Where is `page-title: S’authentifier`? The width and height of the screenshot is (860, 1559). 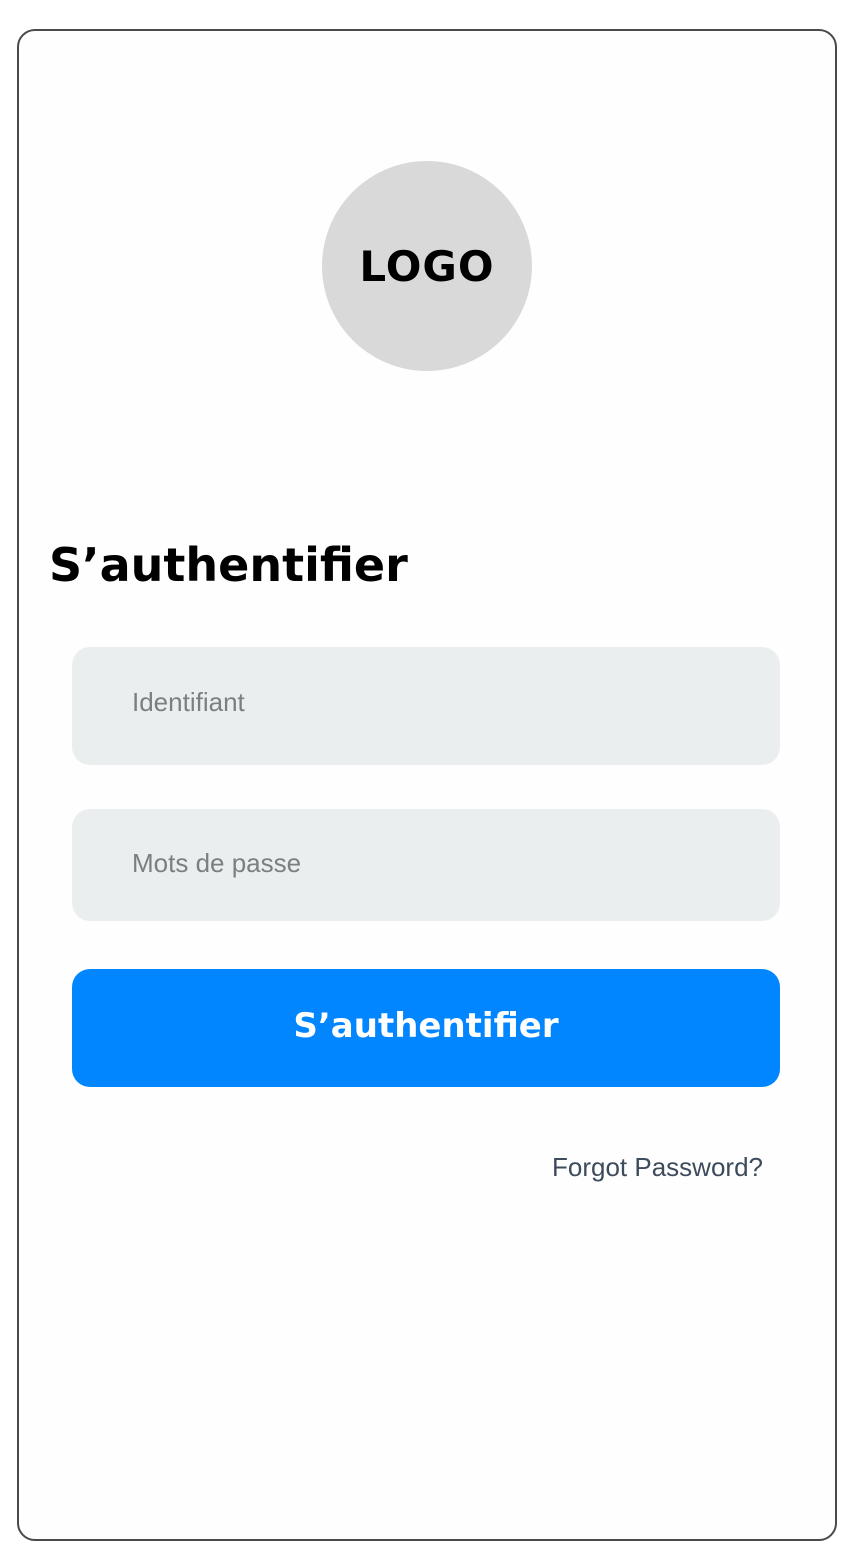 page-title: S’authentifier is located at coordinates (228, 565).